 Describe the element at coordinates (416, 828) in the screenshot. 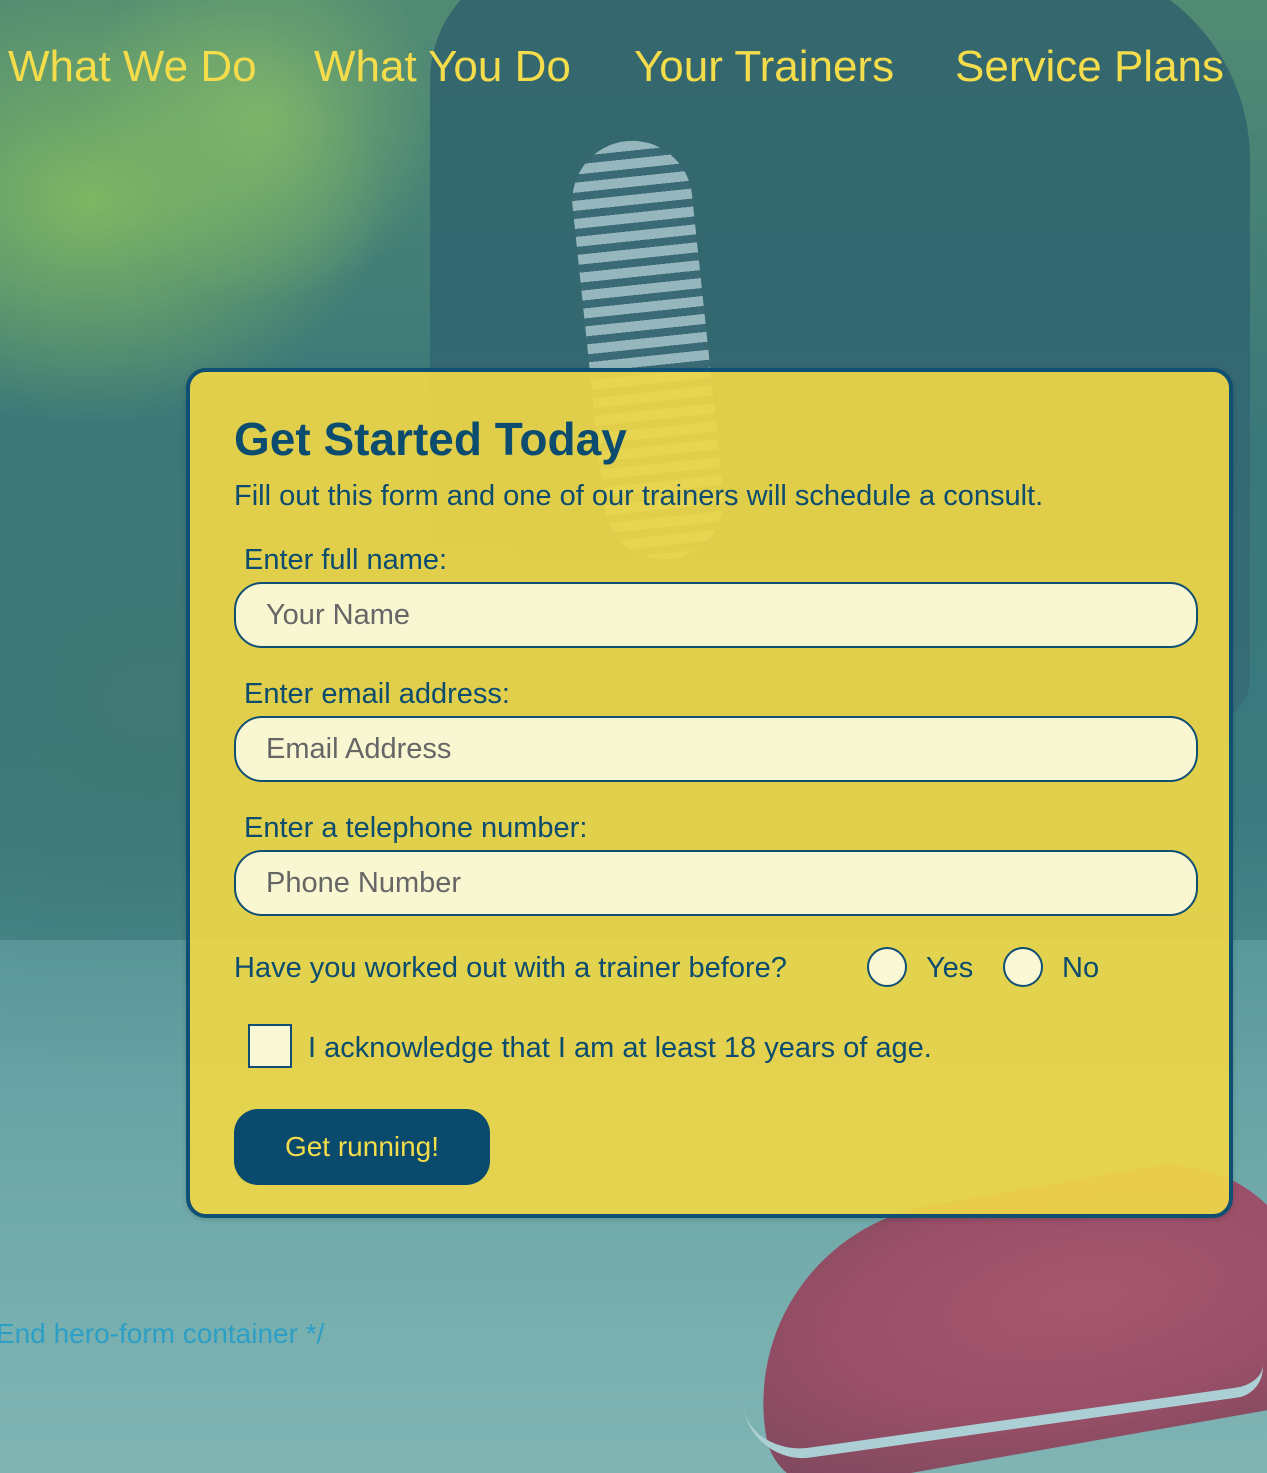

I see `phone-label: Enter a telephone number:` at that location.